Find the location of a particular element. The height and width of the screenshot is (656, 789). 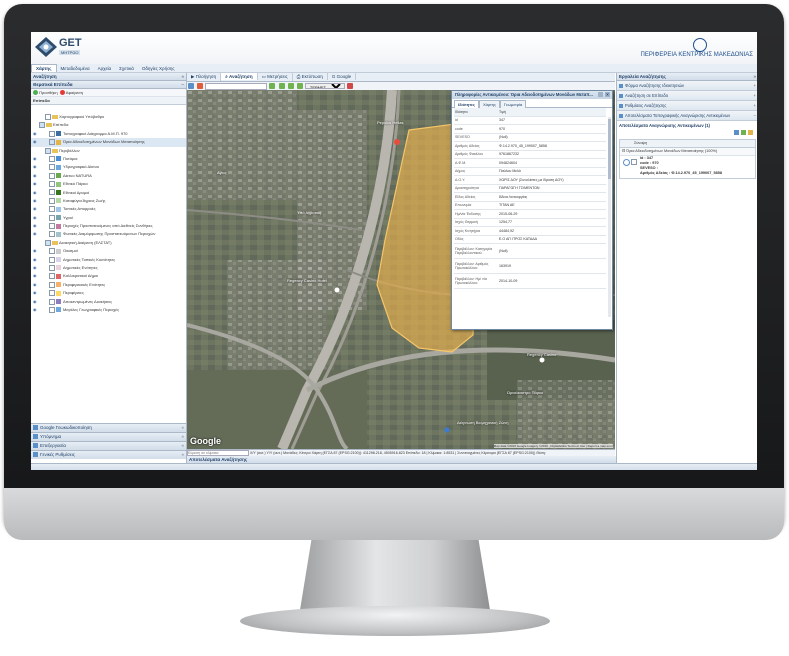

layer-tree-item: ◉ Όρια Αδειοδοτημένων Μονάδων Μεταποίησης is located at coordinates (108, 142).